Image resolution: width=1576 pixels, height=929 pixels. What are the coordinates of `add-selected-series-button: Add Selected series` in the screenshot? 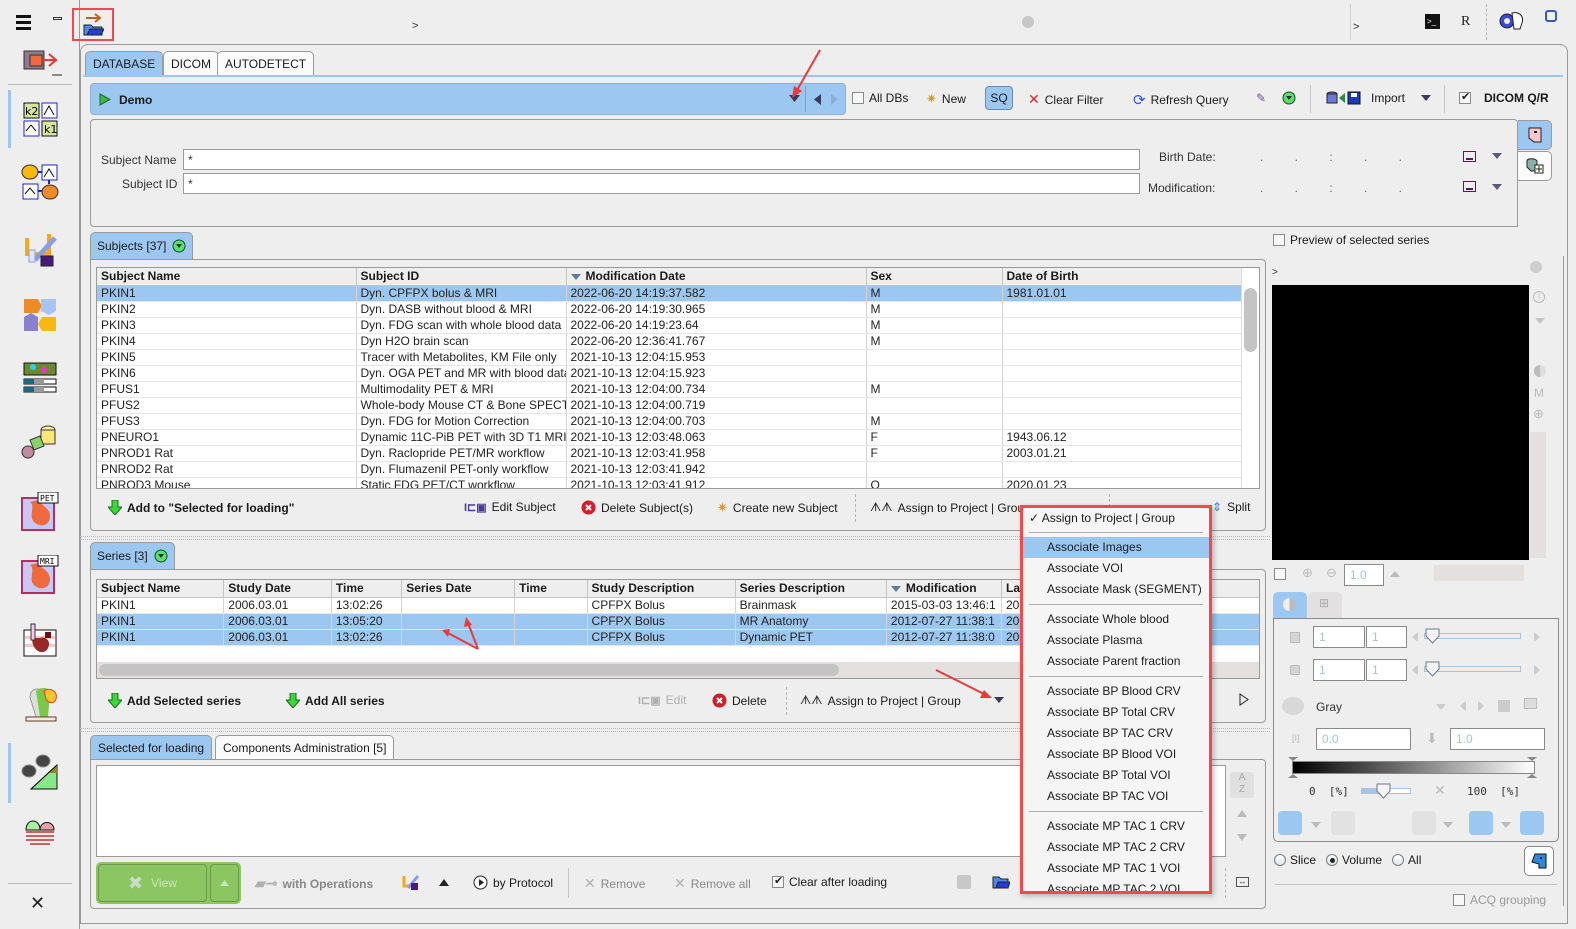 It's located at (174, 700).